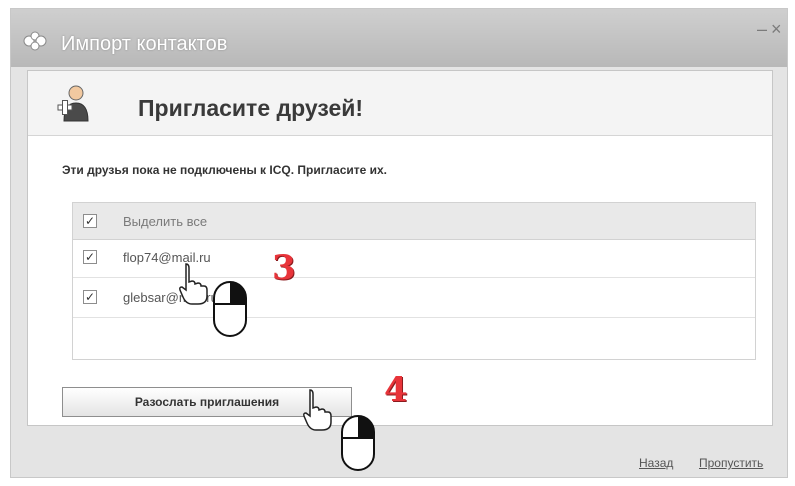 This screenshot has width=795, height=486. Describe the element at coordinates (144, 44) in the screenshot. I see `window-title: Импорт контактов` at that location.